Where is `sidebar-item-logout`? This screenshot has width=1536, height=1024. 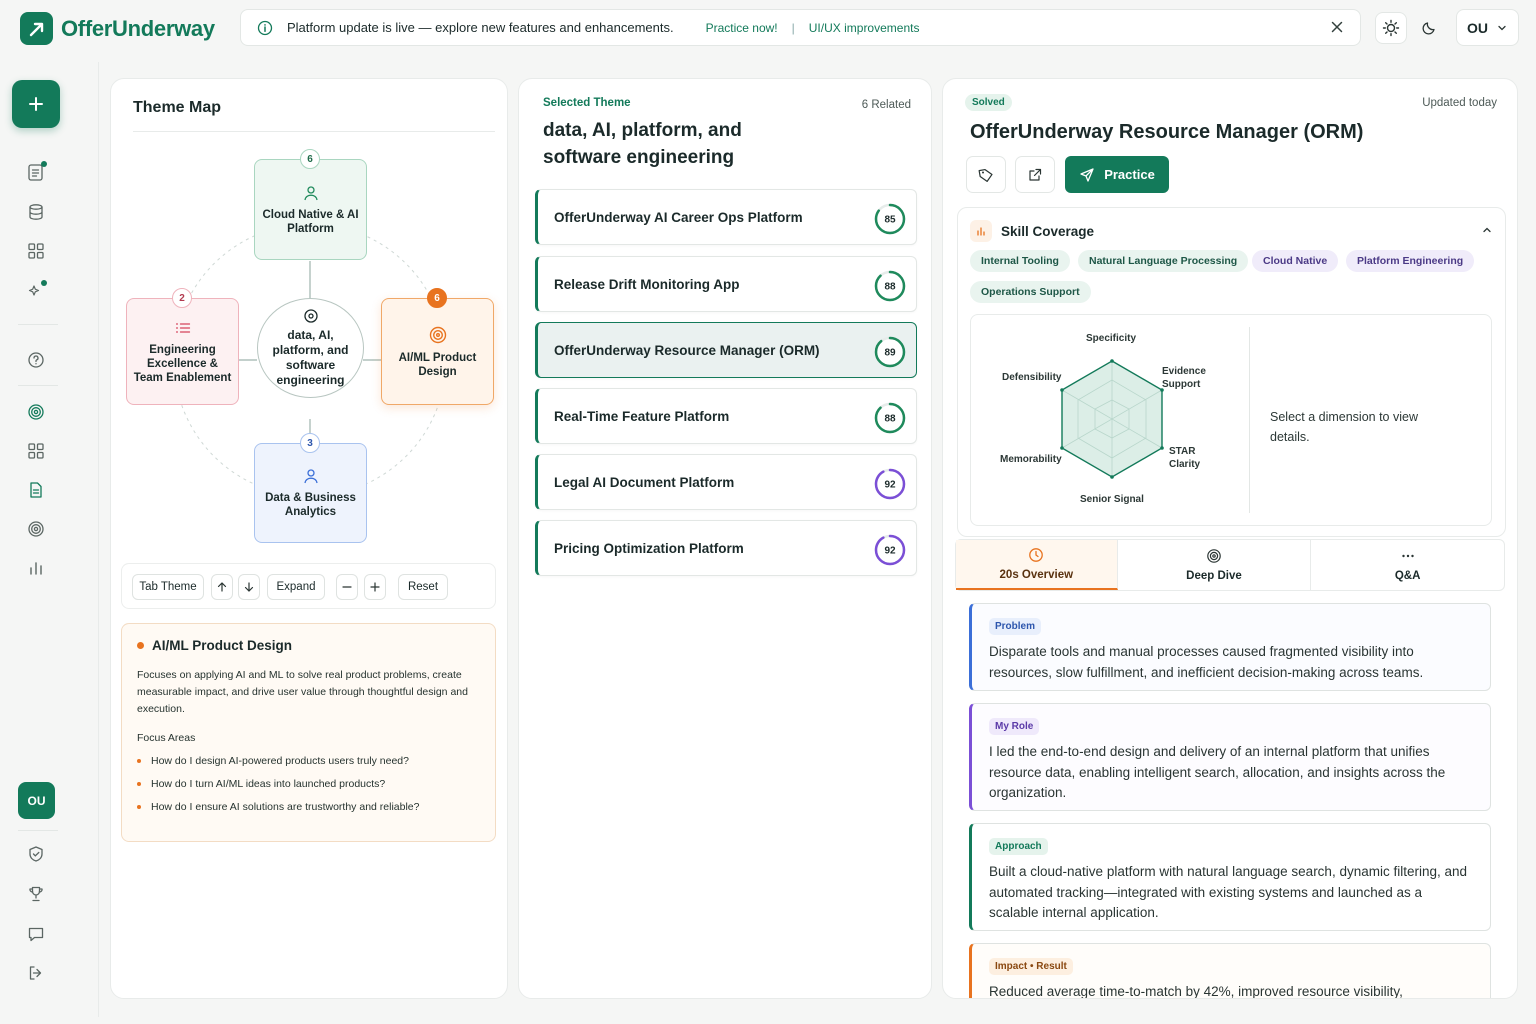
sidebar-item-logout is located at coordinates (36, 973).